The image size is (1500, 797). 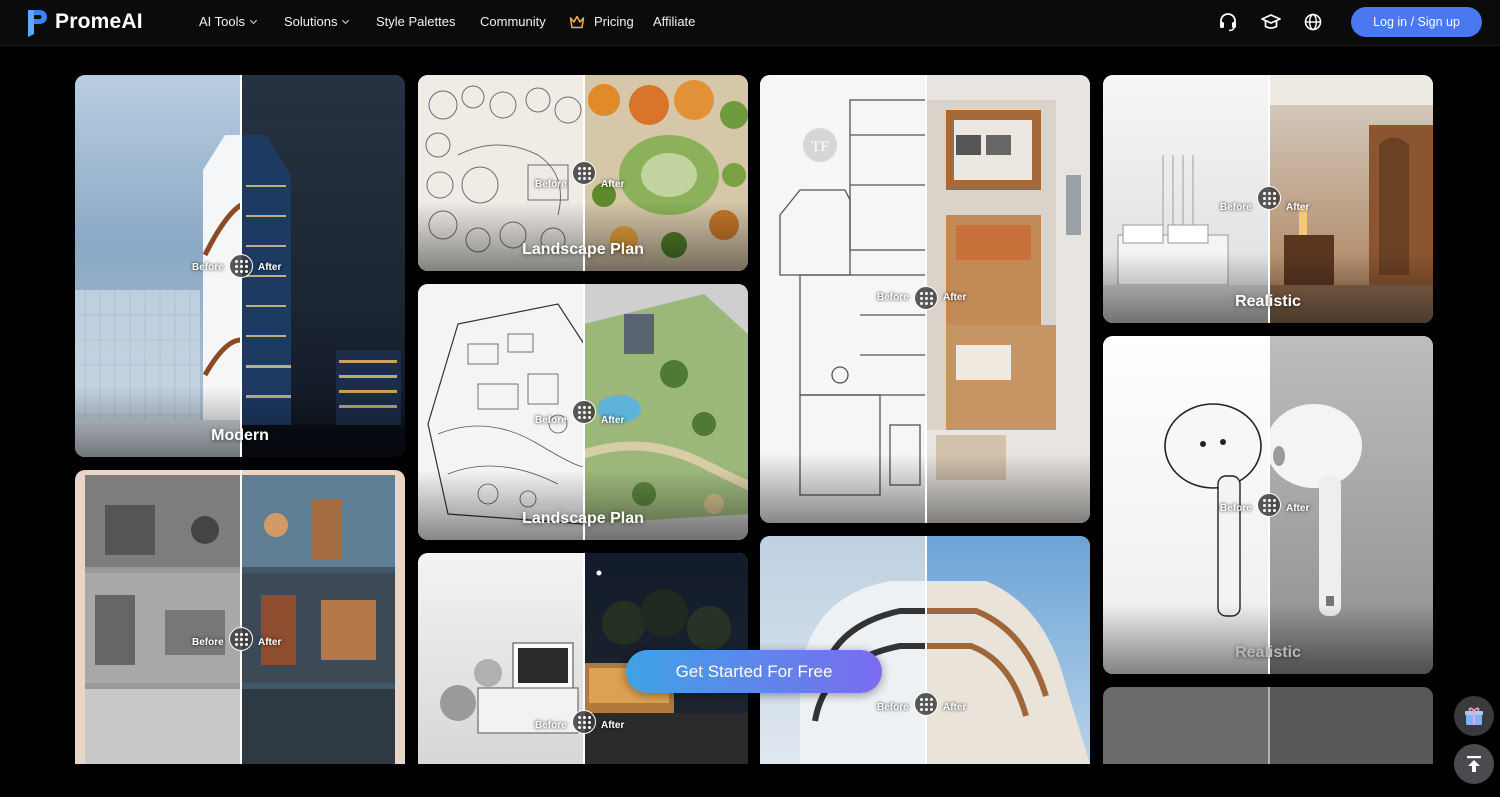 I want to click on get-started-button: Get Started For Free, so click(x=754, y=671).